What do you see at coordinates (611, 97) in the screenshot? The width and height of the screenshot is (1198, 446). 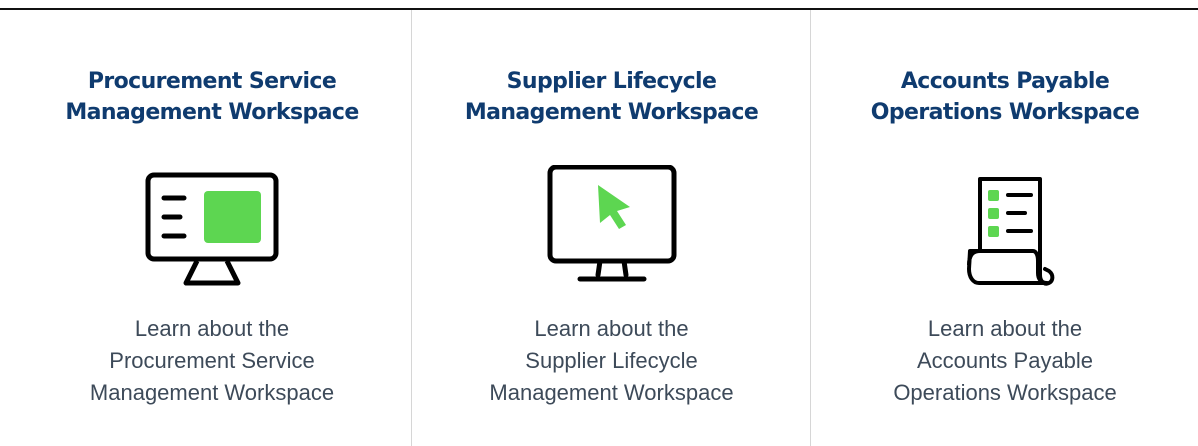 I see `card-title: Supplier Lifecycle Management Workspace` at bounding box center [611, 97].